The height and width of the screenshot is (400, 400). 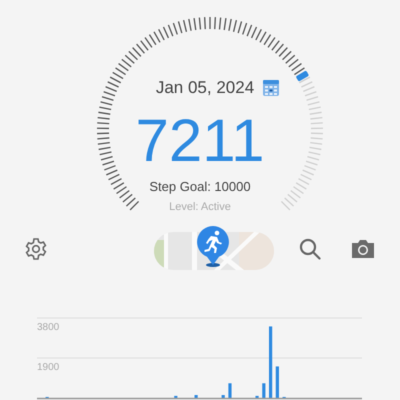 What do you see at coordinates (36, 249) in the screenshot?
I see `settings-icon` at bounding box center [36, 249].